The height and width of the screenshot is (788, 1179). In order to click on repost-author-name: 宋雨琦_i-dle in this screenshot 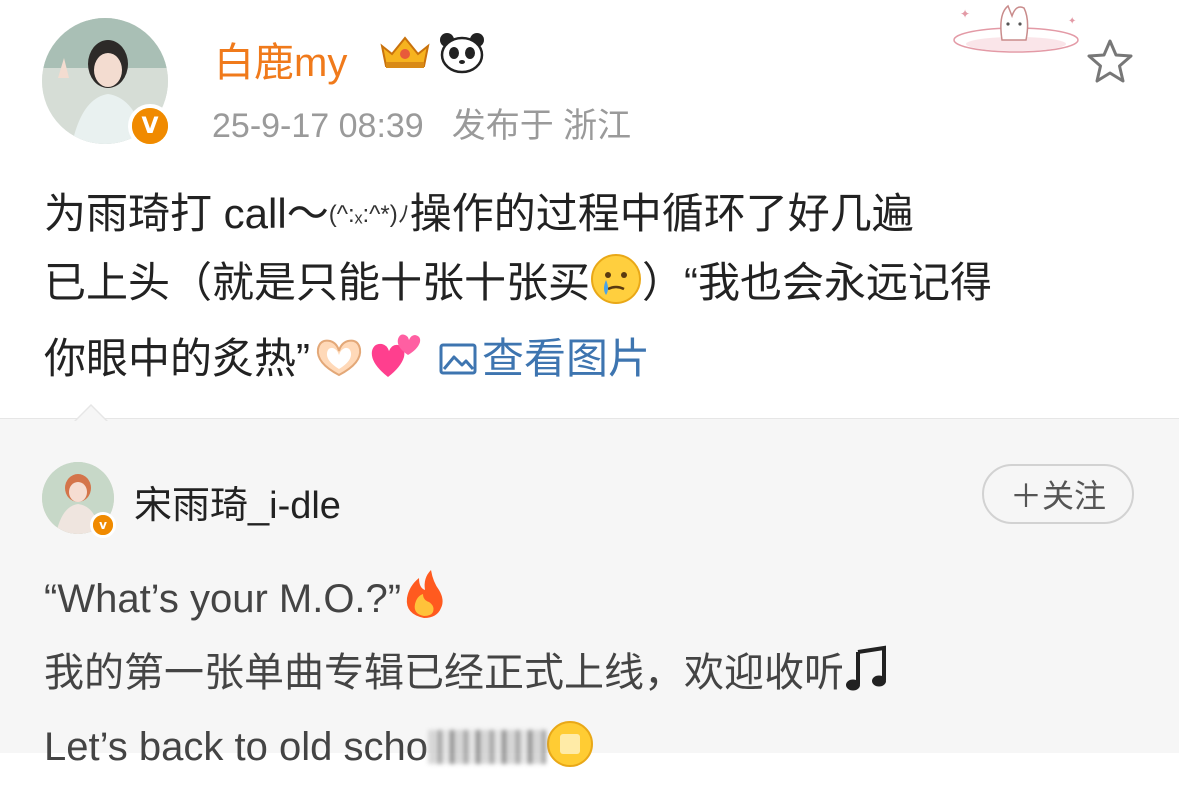, I will do `click(237, 501)`.